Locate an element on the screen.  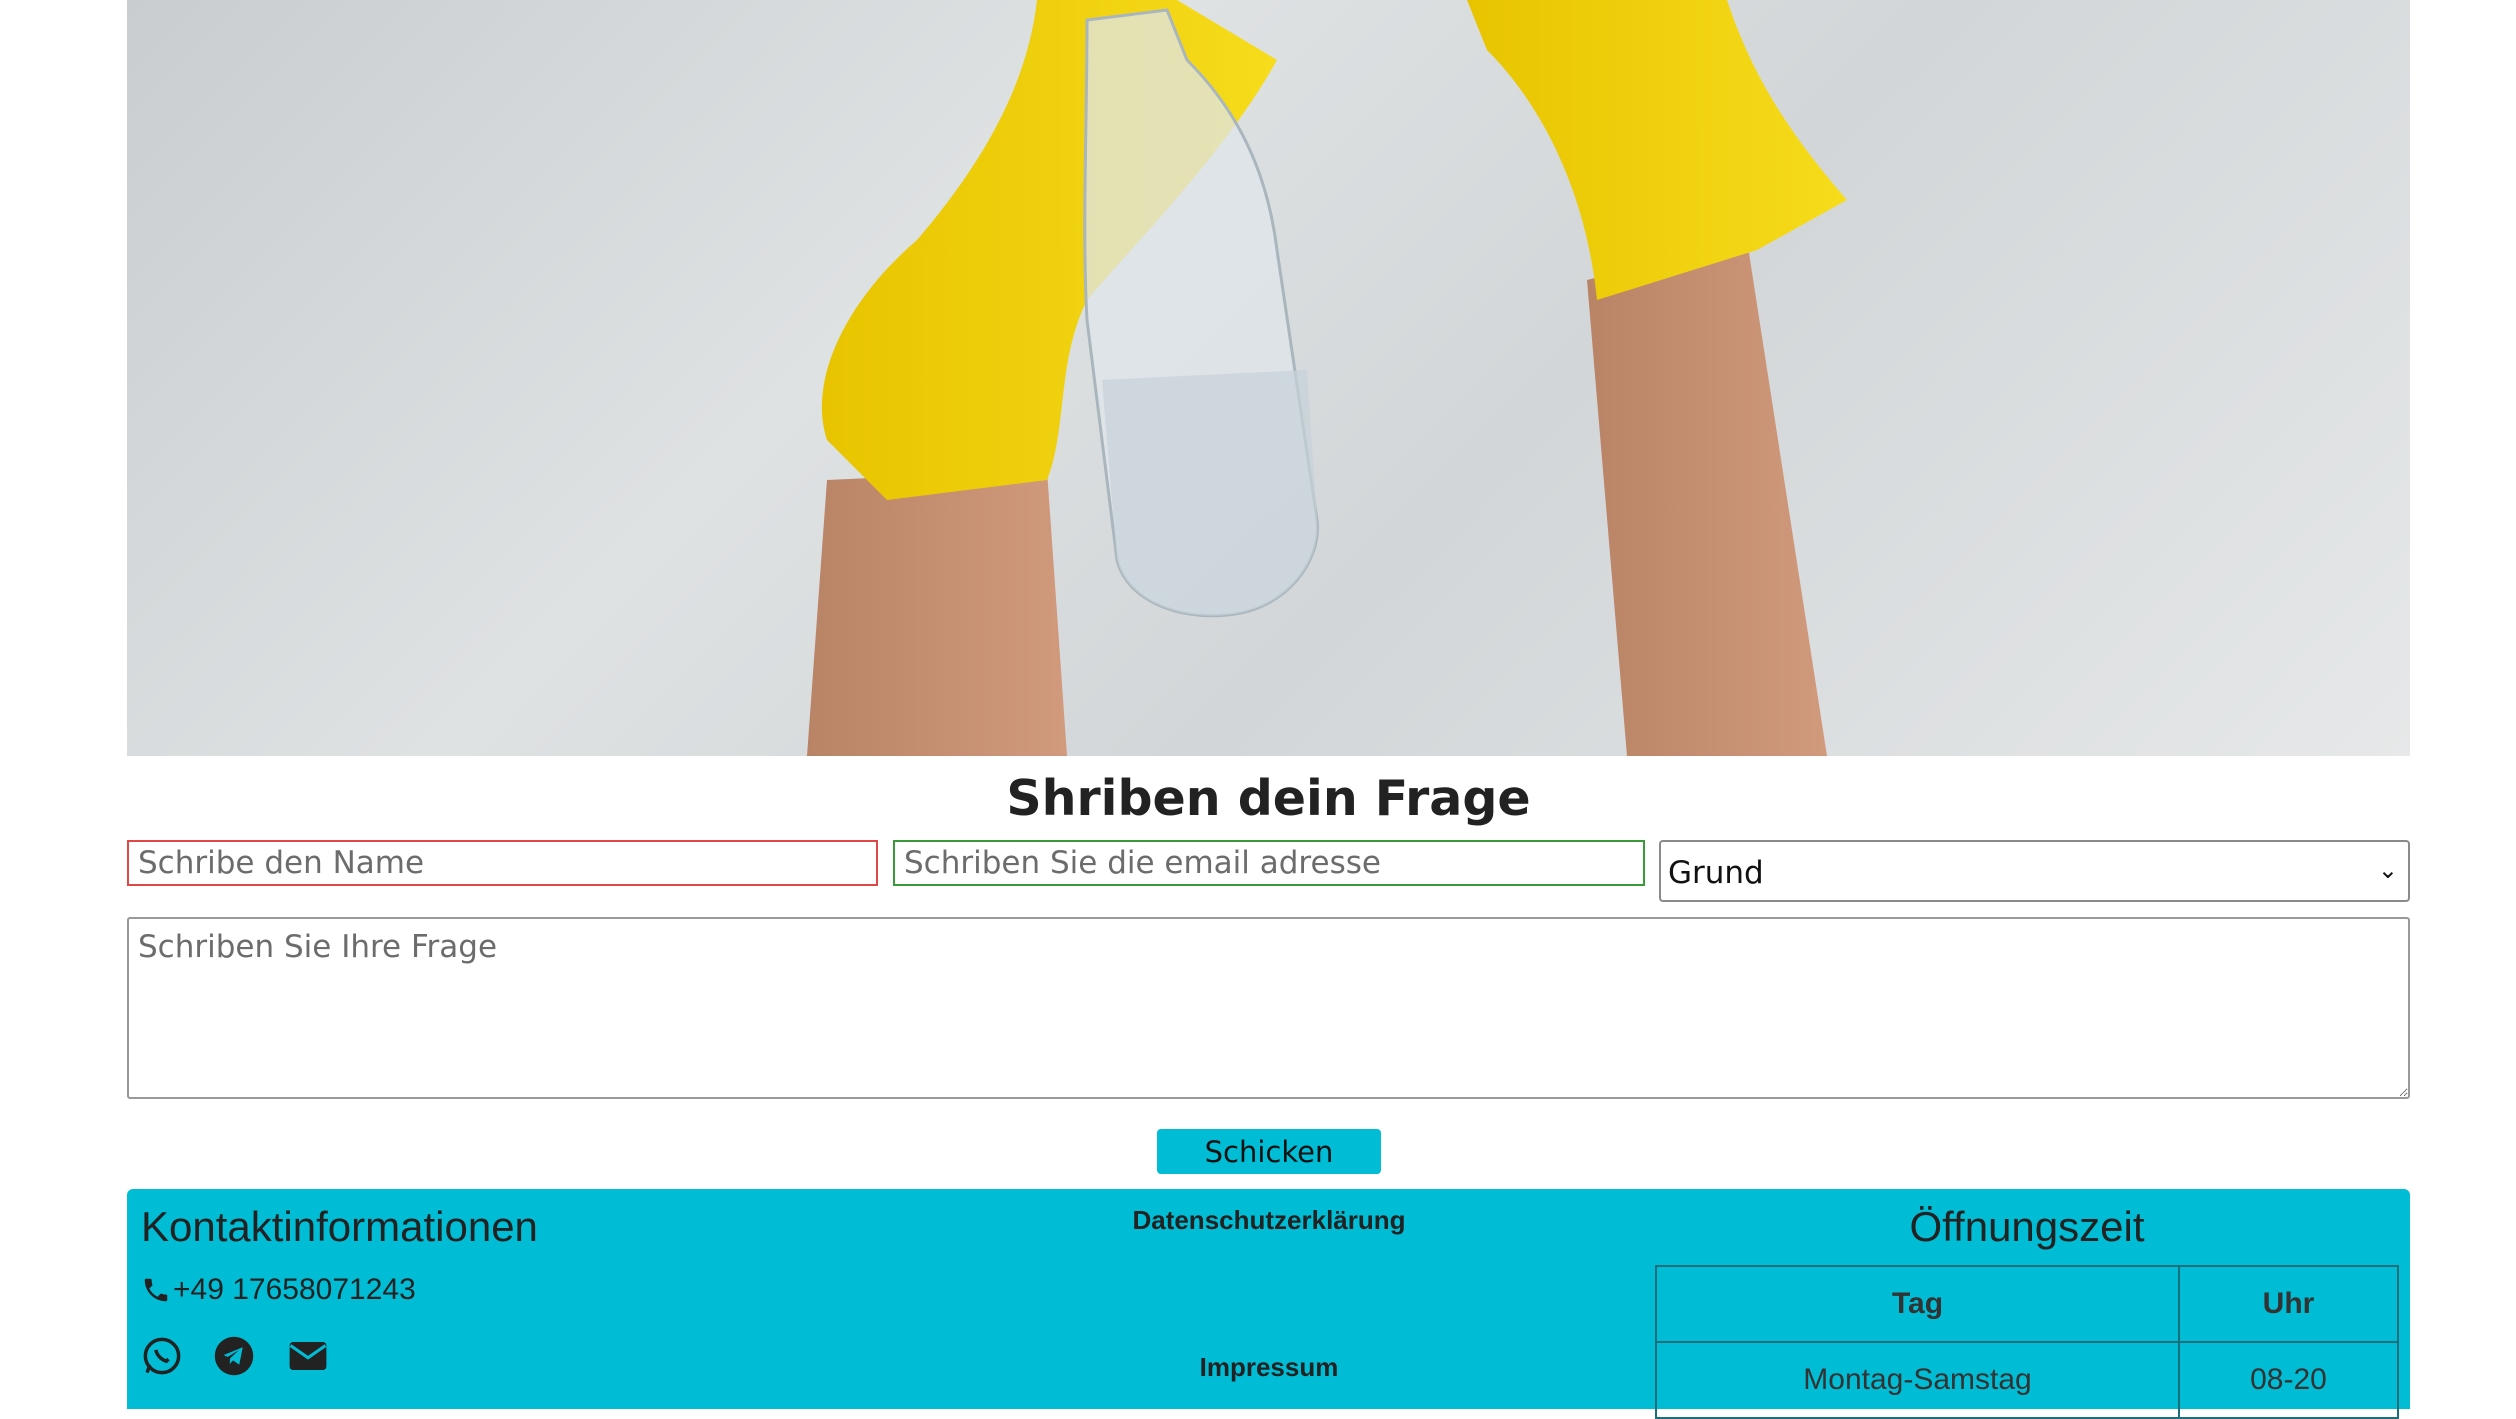
form-title: Shriben dein Frage is located at coordinates (1268, 798).